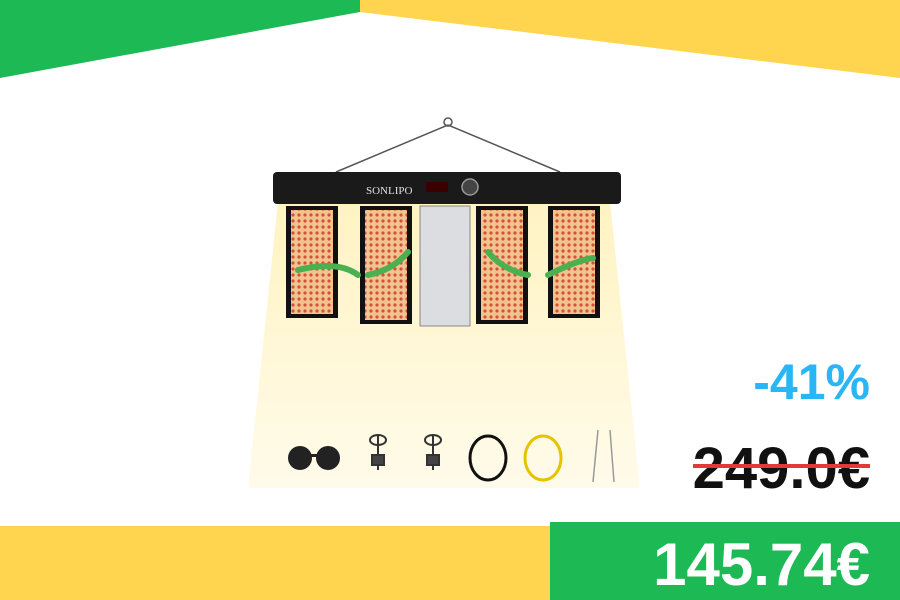 This screenshot has width=900, height=600. What do you see at coordinates (470, 187) in the screenshot?
I see `dimmer-knob` at bounding box center [470, 187].